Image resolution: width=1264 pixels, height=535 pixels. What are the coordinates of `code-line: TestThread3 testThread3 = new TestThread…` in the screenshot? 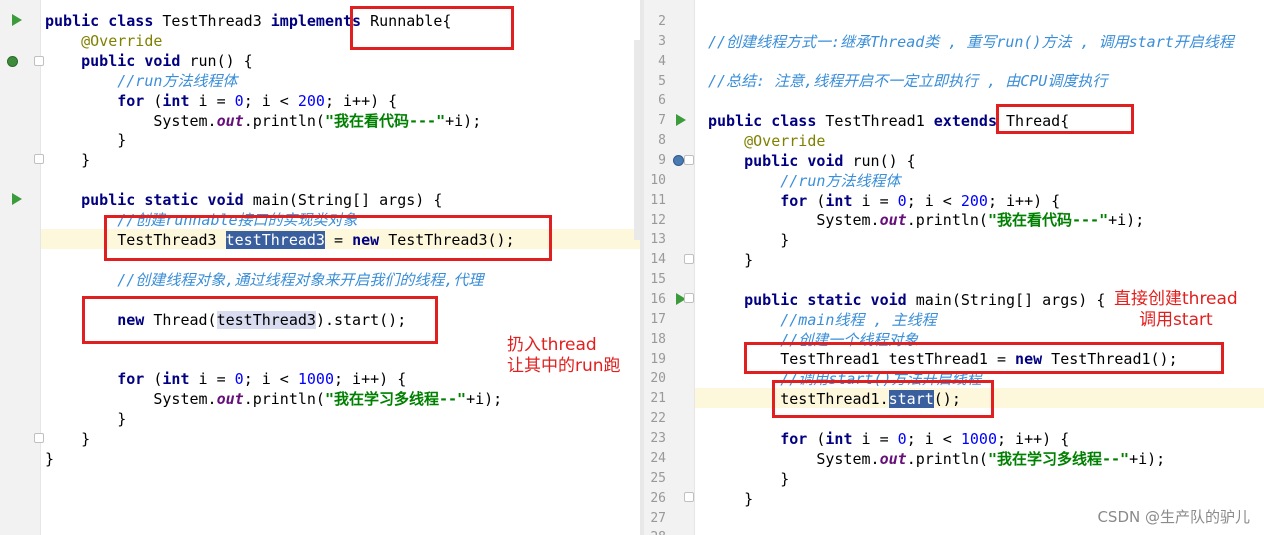 It's located at (280, 240).